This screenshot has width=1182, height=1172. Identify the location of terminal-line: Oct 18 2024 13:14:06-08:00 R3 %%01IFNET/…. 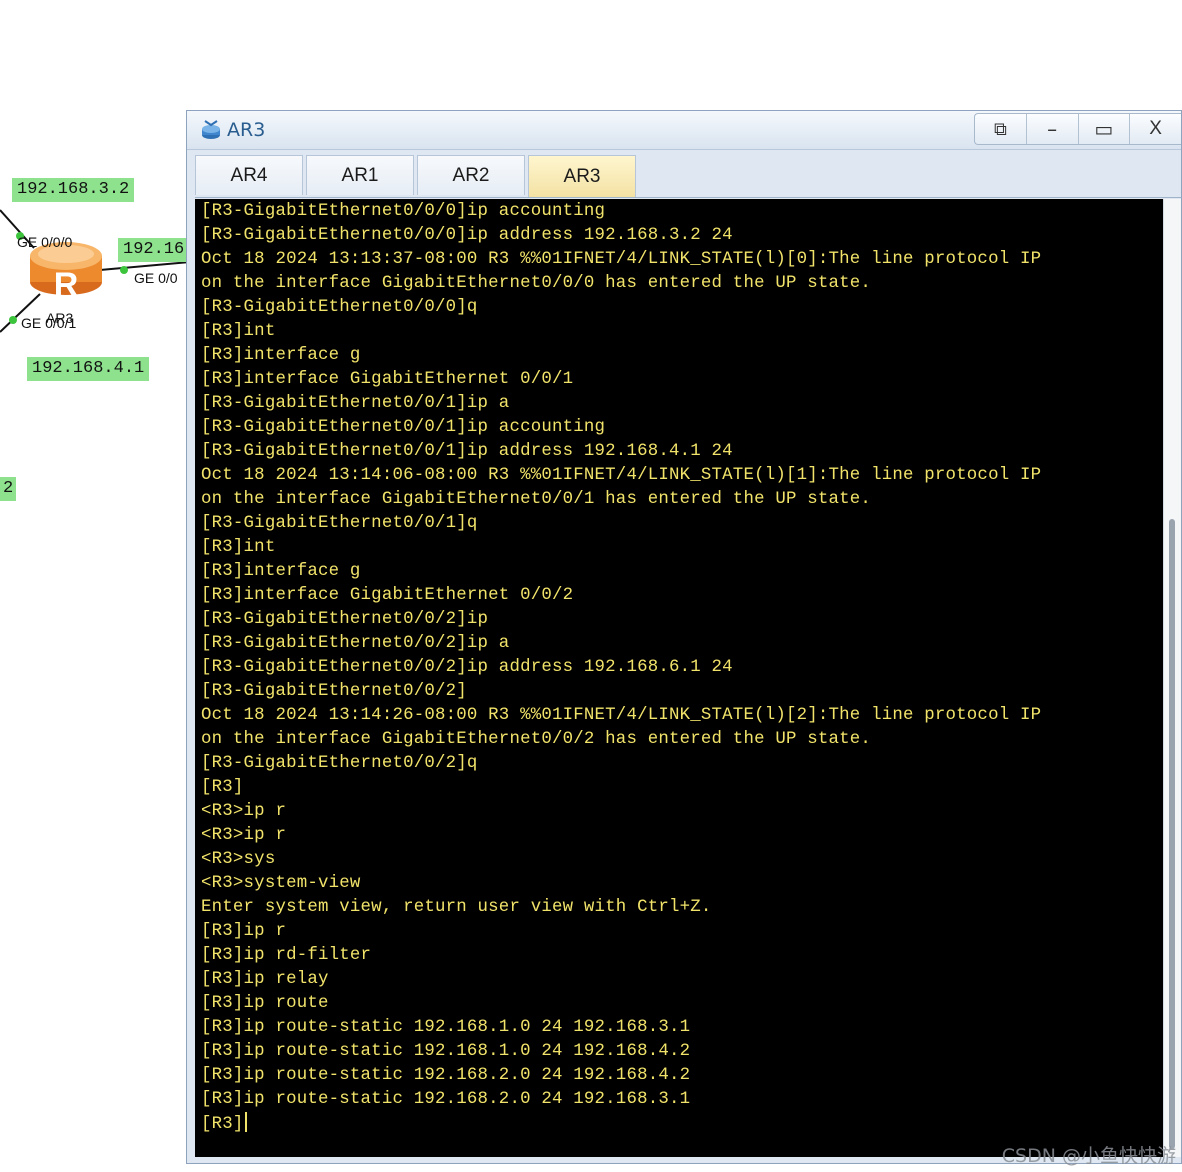
(621, 475).